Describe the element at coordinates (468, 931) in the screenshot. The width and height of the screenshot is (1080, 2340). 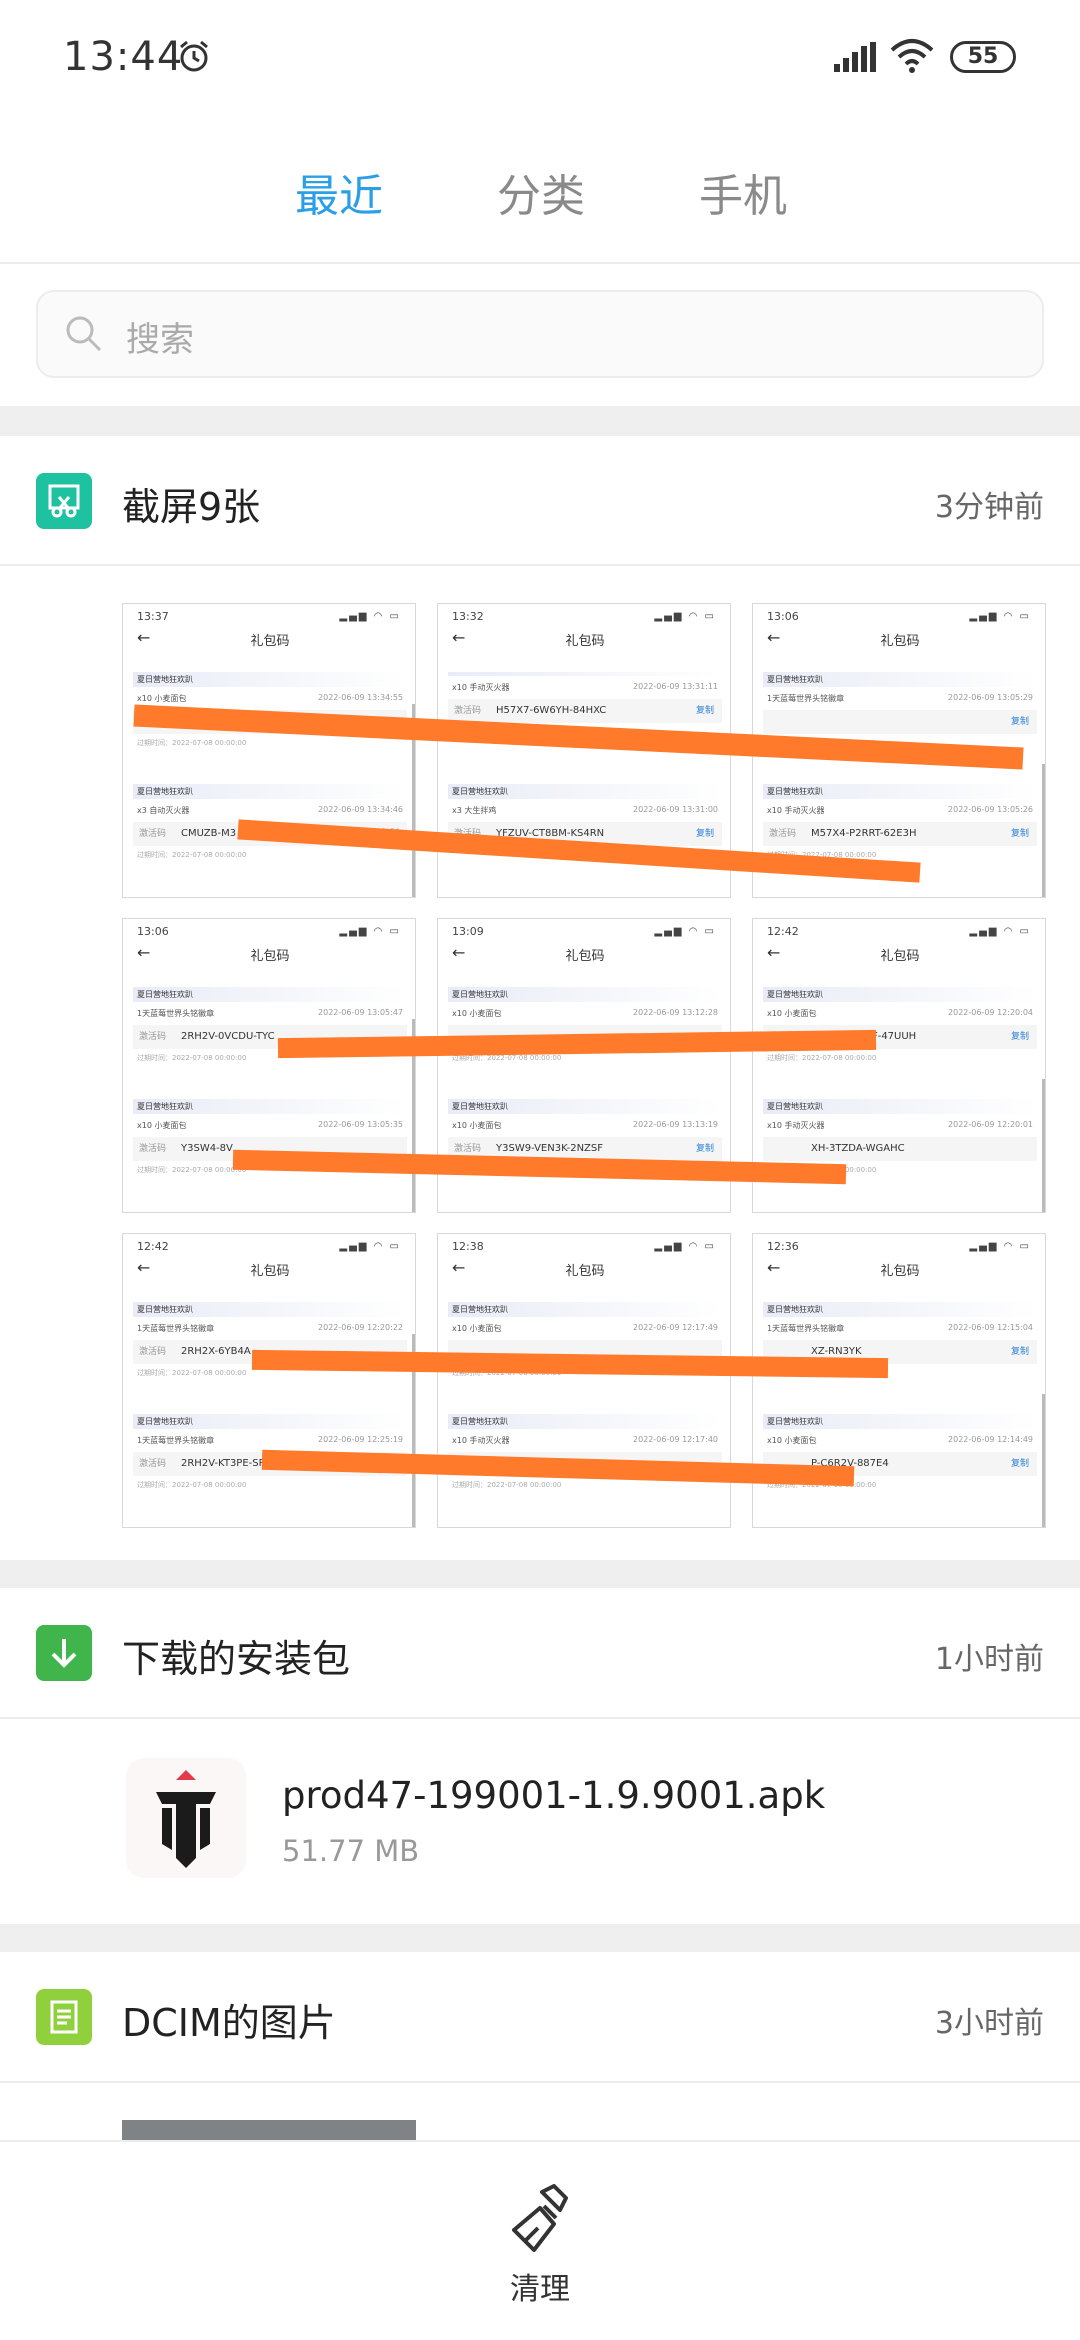
I see `thumb-time: 13:09` at that location.